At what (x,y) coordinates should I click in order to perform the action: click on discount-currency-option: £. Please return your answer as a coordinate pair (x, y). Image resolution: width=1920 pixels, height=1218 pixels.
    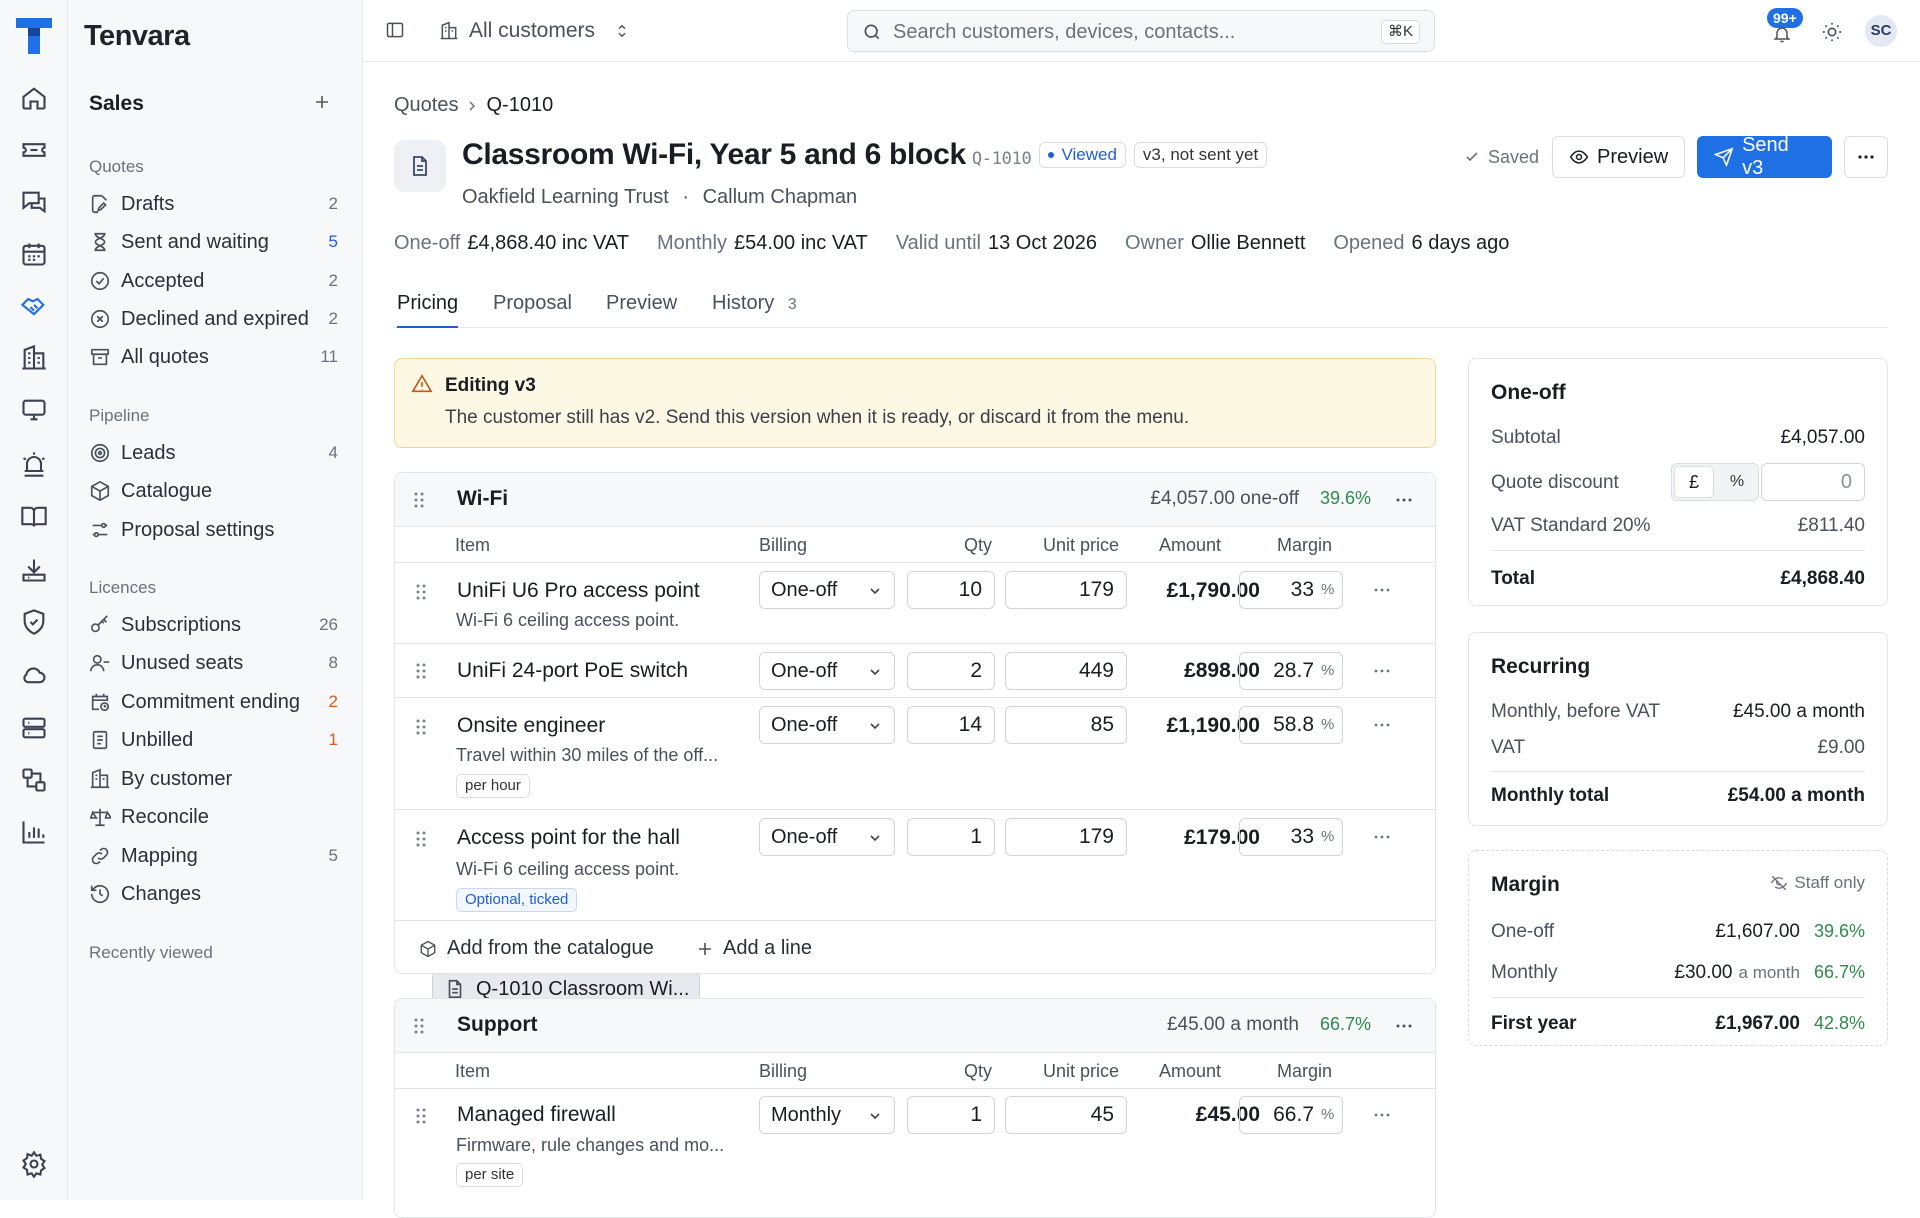
    Looking at the image, I should click on (1694, 482).